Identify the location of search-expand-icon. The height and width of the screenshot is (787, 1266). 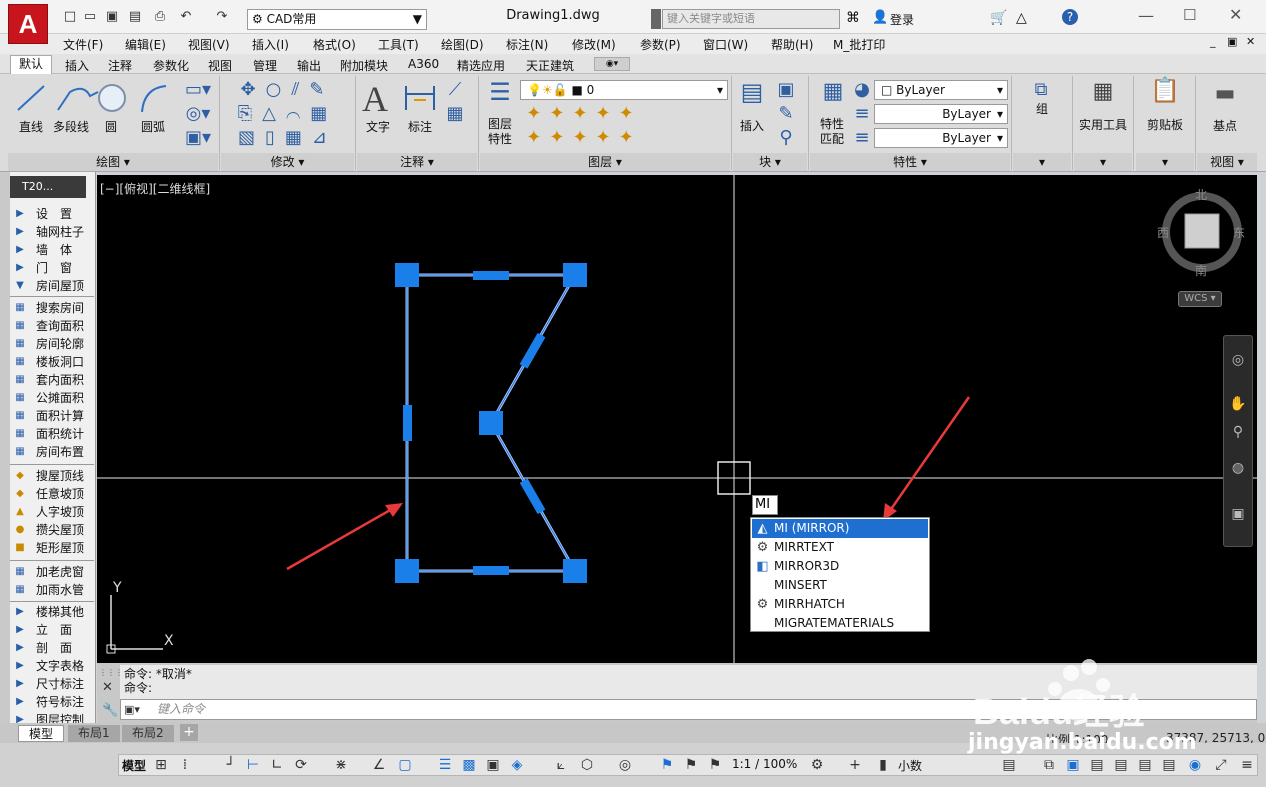
(656, 19).